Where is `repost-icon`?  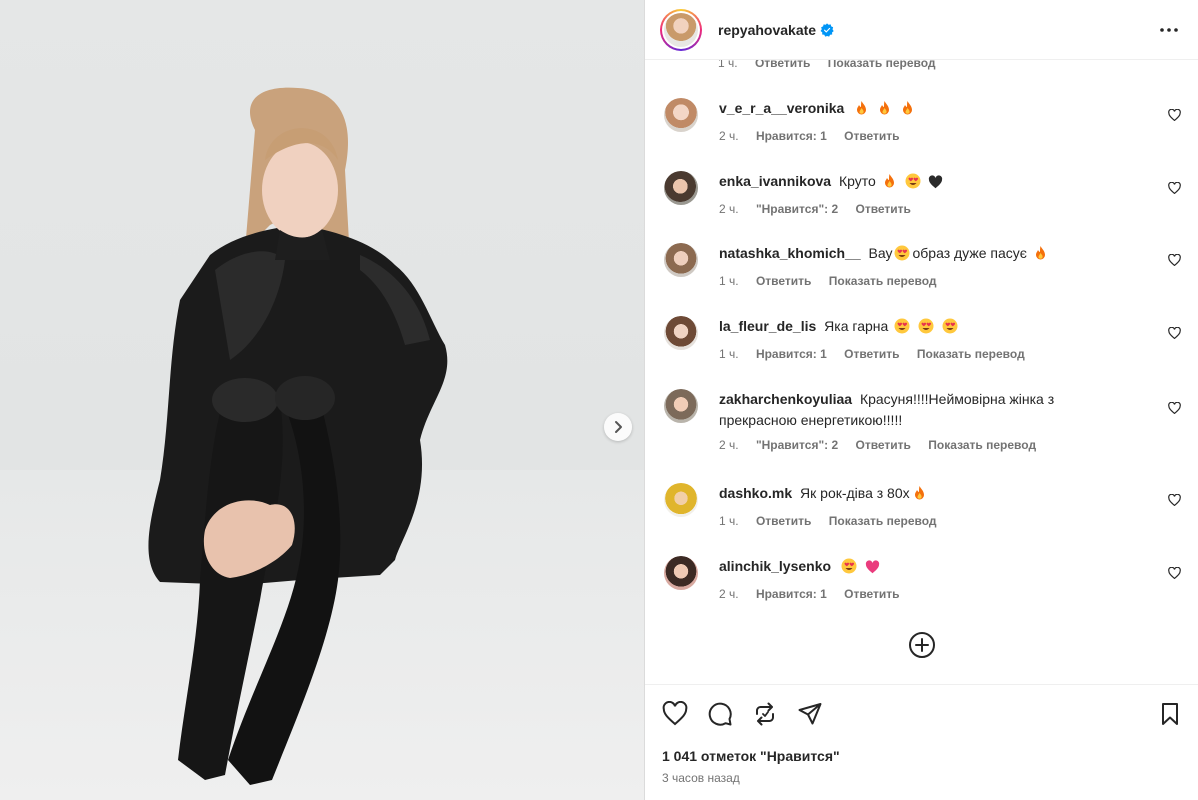
repost-icon is located at coordinates (765, 714).